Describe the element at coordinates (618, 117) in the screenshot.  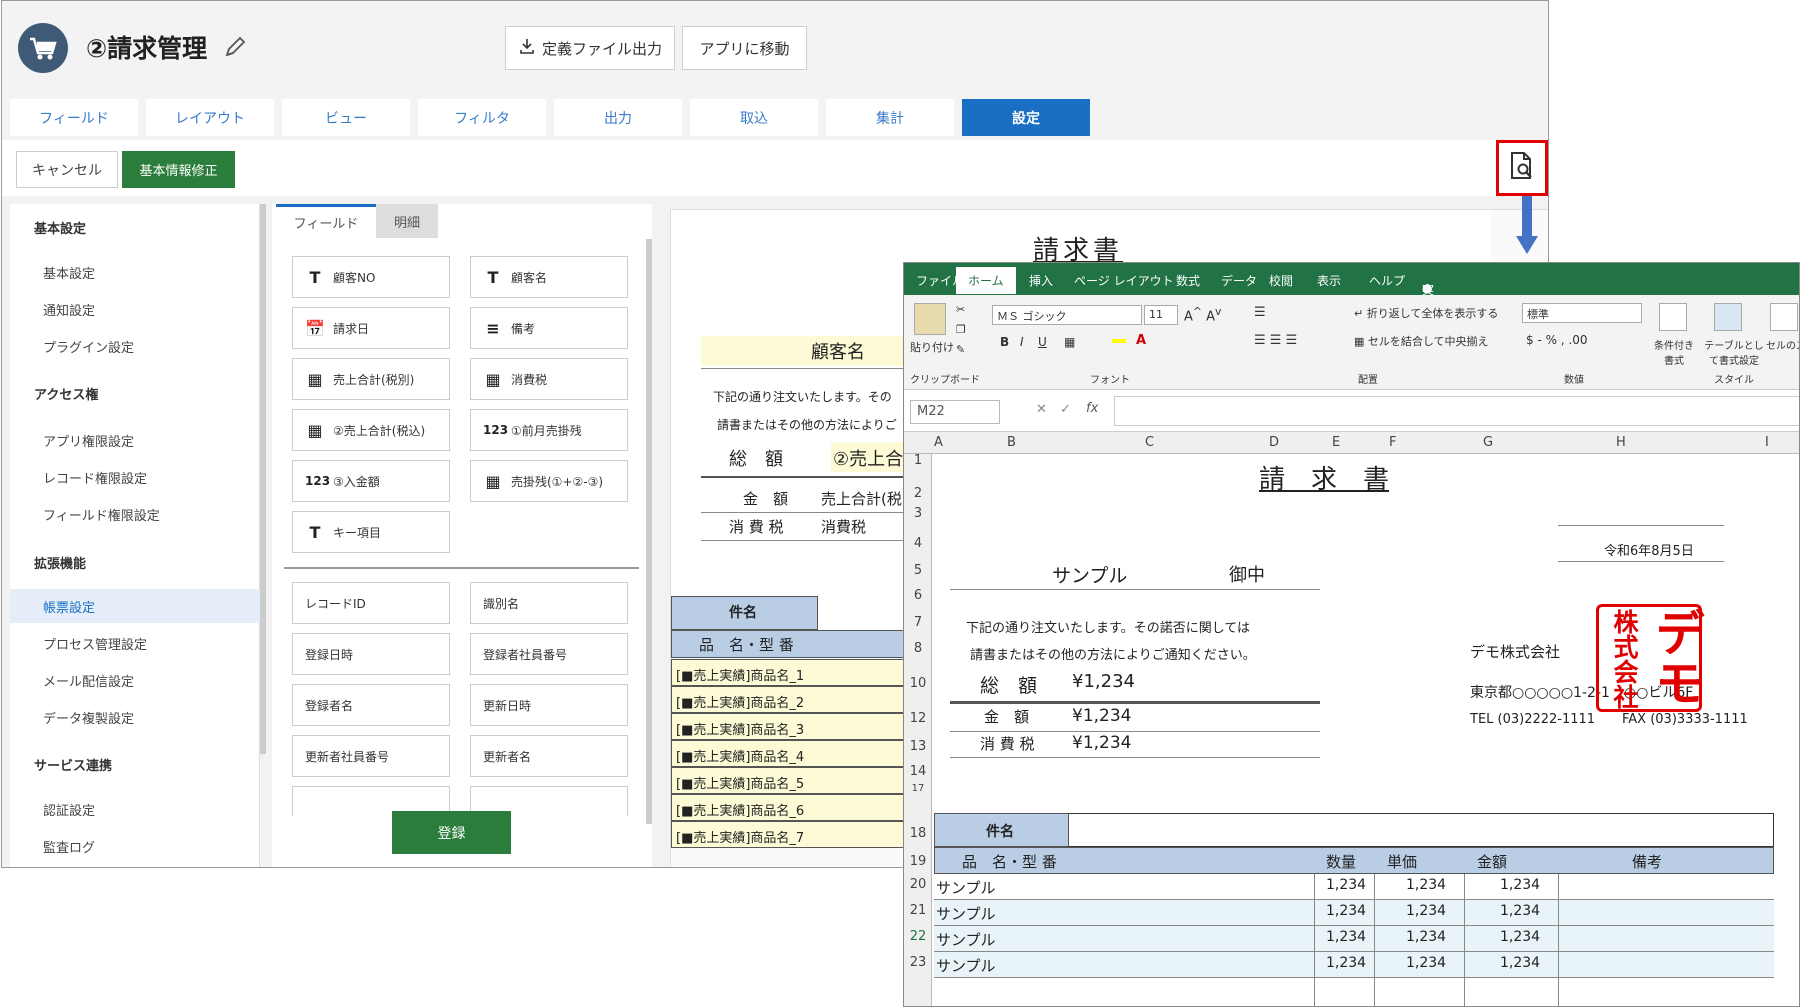
I see `tab-output: 出力` at that location.